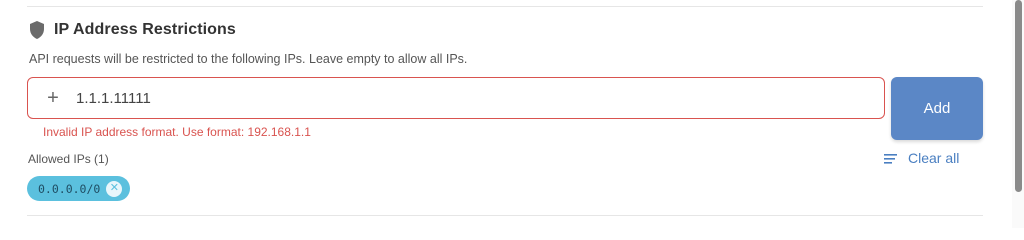  I want to click on shield-icon, so click(37, 30).